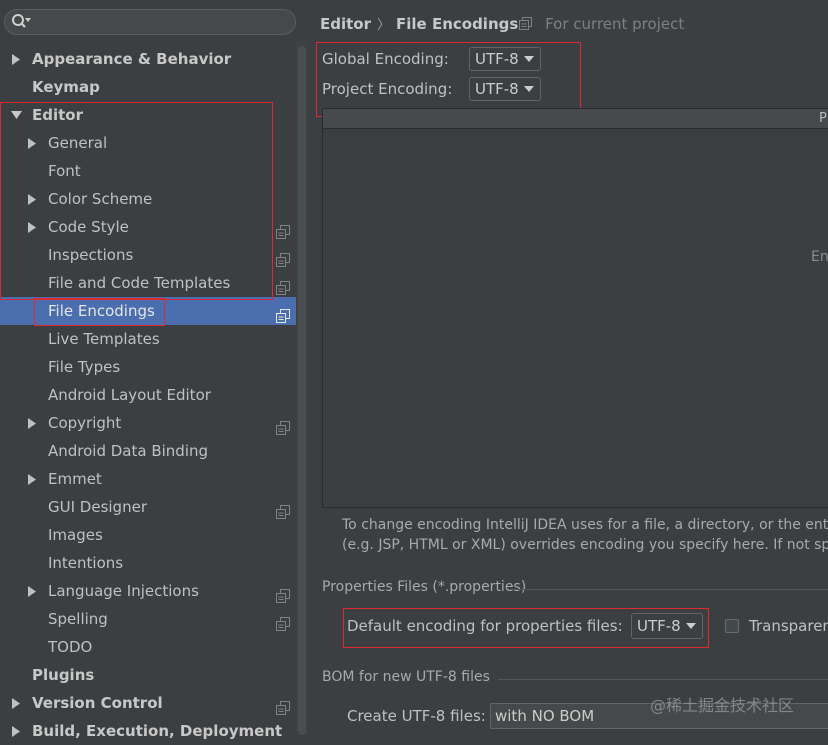 The height and width of the screenshot is (745, 828). I want to click on table-empty-text: En, so click(819, 257).